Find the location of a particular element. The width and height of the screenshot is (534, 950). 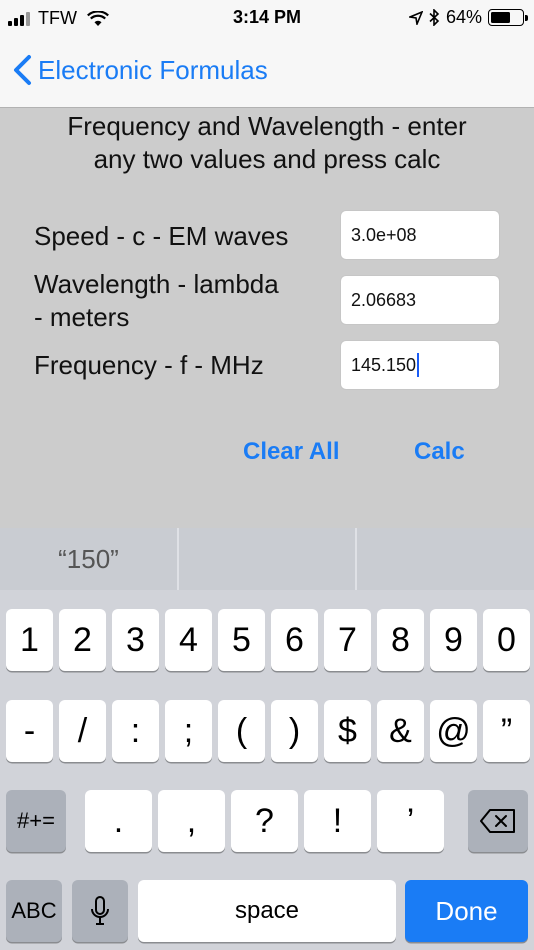

key-open-paren: ( is located at coordinates (241, 731).